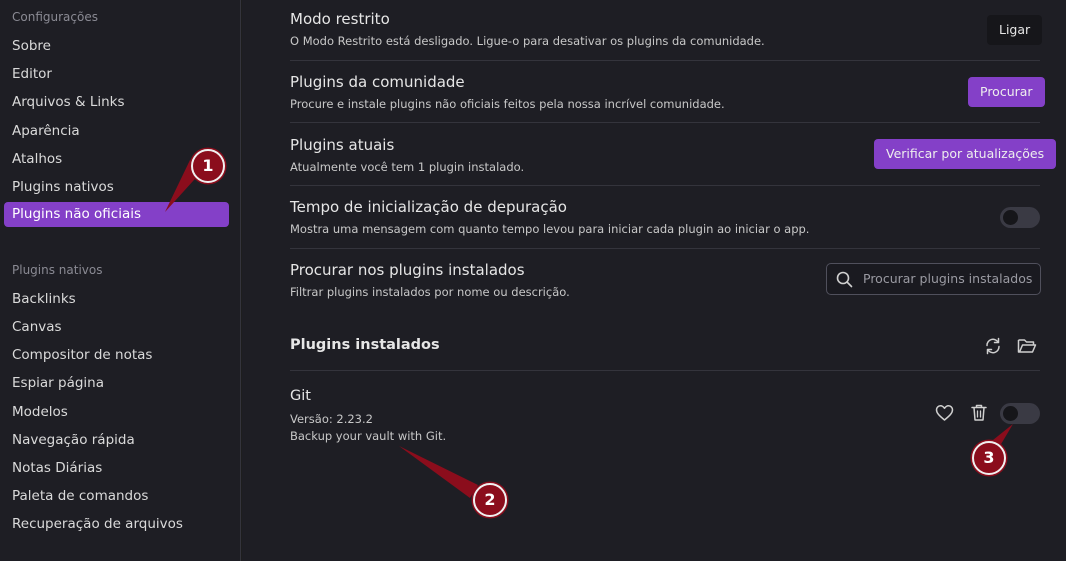  What do you see at coordinates (208, 166) in the screenshot?
I see `annotation-badge-1: 1` at bounding box center [208, 166].